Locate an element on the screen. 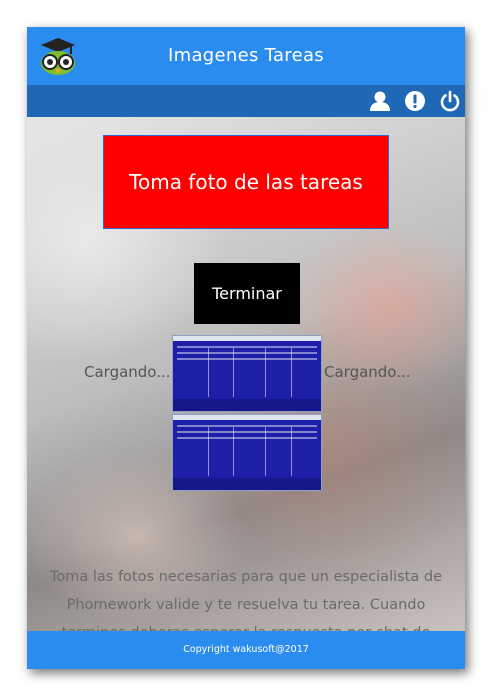 The image size is (491, 700). take-photo-button: Toma foto de las tareas is located at coordinates (246, 182).